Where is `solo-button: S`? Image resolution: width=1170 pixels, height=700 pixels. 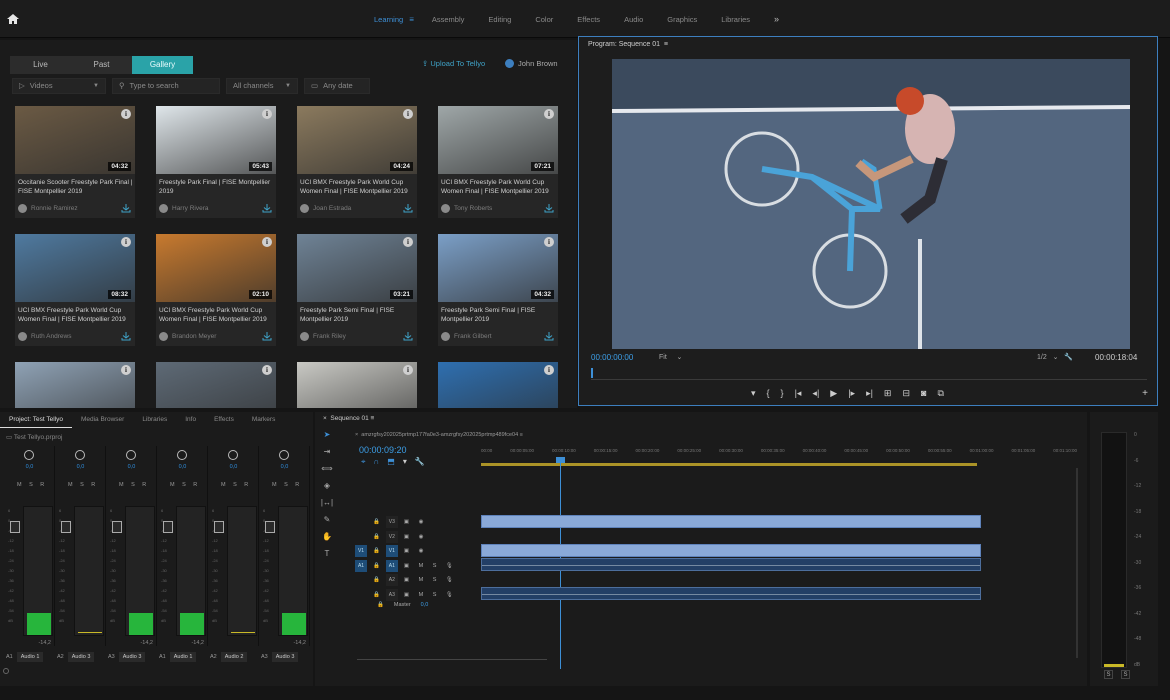
solo-button: S is located at coordinates (1108, 674).